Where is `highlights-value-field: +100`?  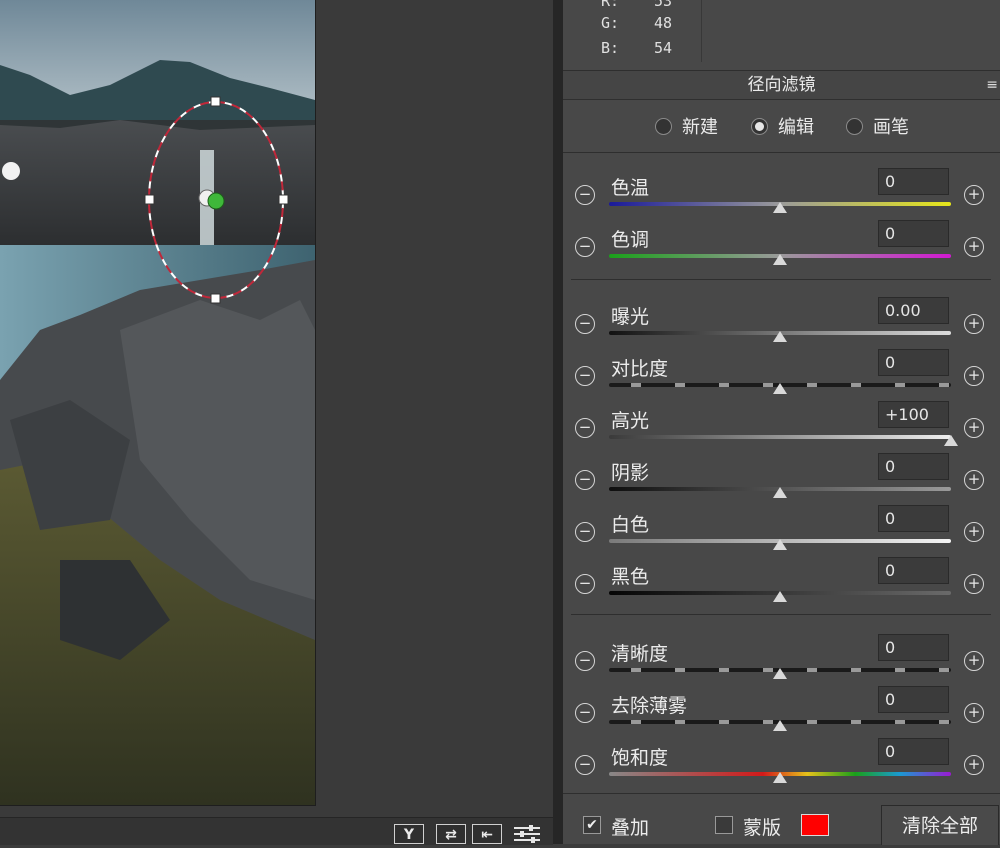 highlights-value-field: +100 is located at coordinates (913, 414).